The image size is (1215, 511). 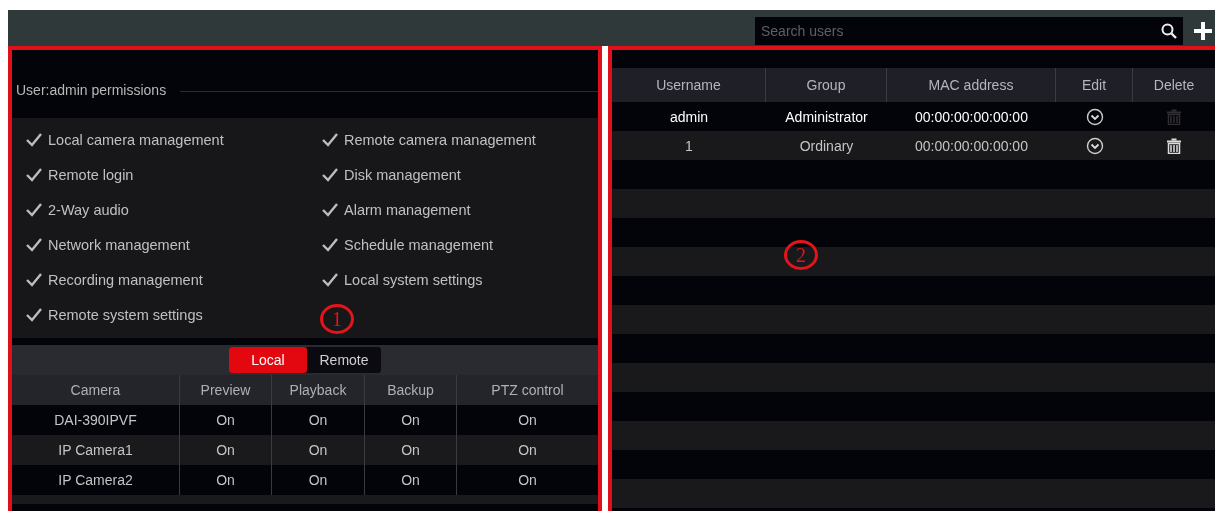 What do you see at coordinates (440, 139) in the screenshot?
I see `permission-label: Remote camera management` at bounding box center [440, 139].